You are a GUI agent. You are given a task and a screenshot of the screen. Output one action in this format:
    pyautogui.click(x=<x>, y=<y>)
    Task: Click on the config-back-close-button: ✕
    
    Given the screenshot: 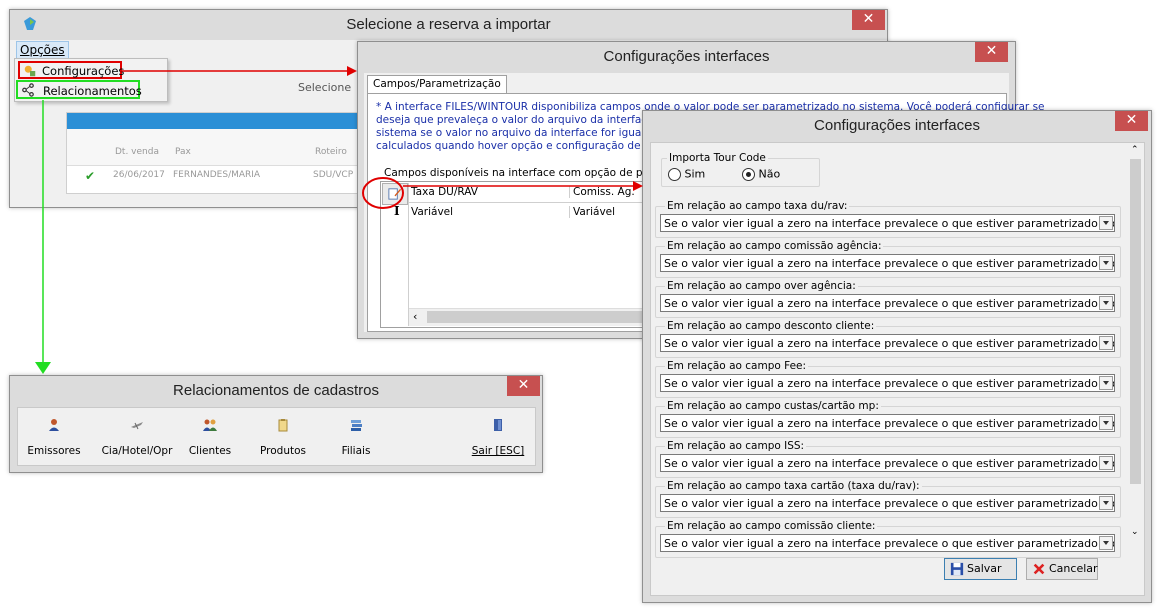 What is the action you would take?
    pyautogui.click(x=991, y=52)
    